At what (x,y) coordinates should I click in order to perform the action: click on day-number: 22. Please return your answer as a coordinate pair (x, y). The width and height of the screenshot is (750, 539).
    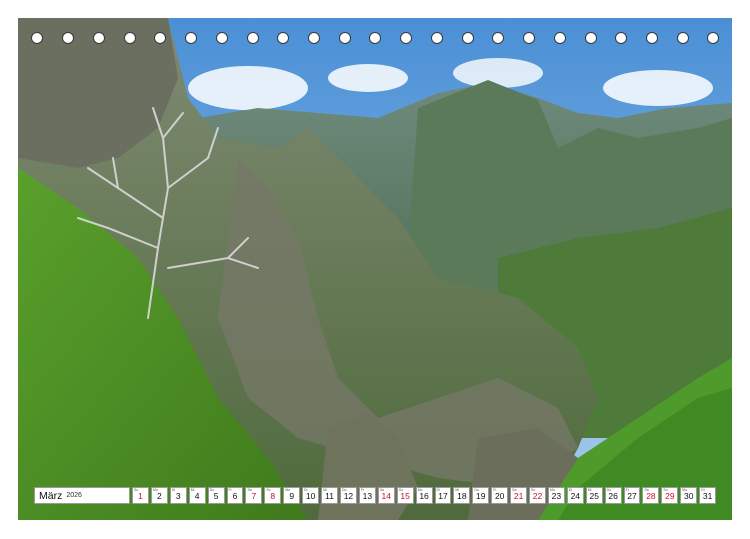
    Looking at the image, I should click on (537, 495).